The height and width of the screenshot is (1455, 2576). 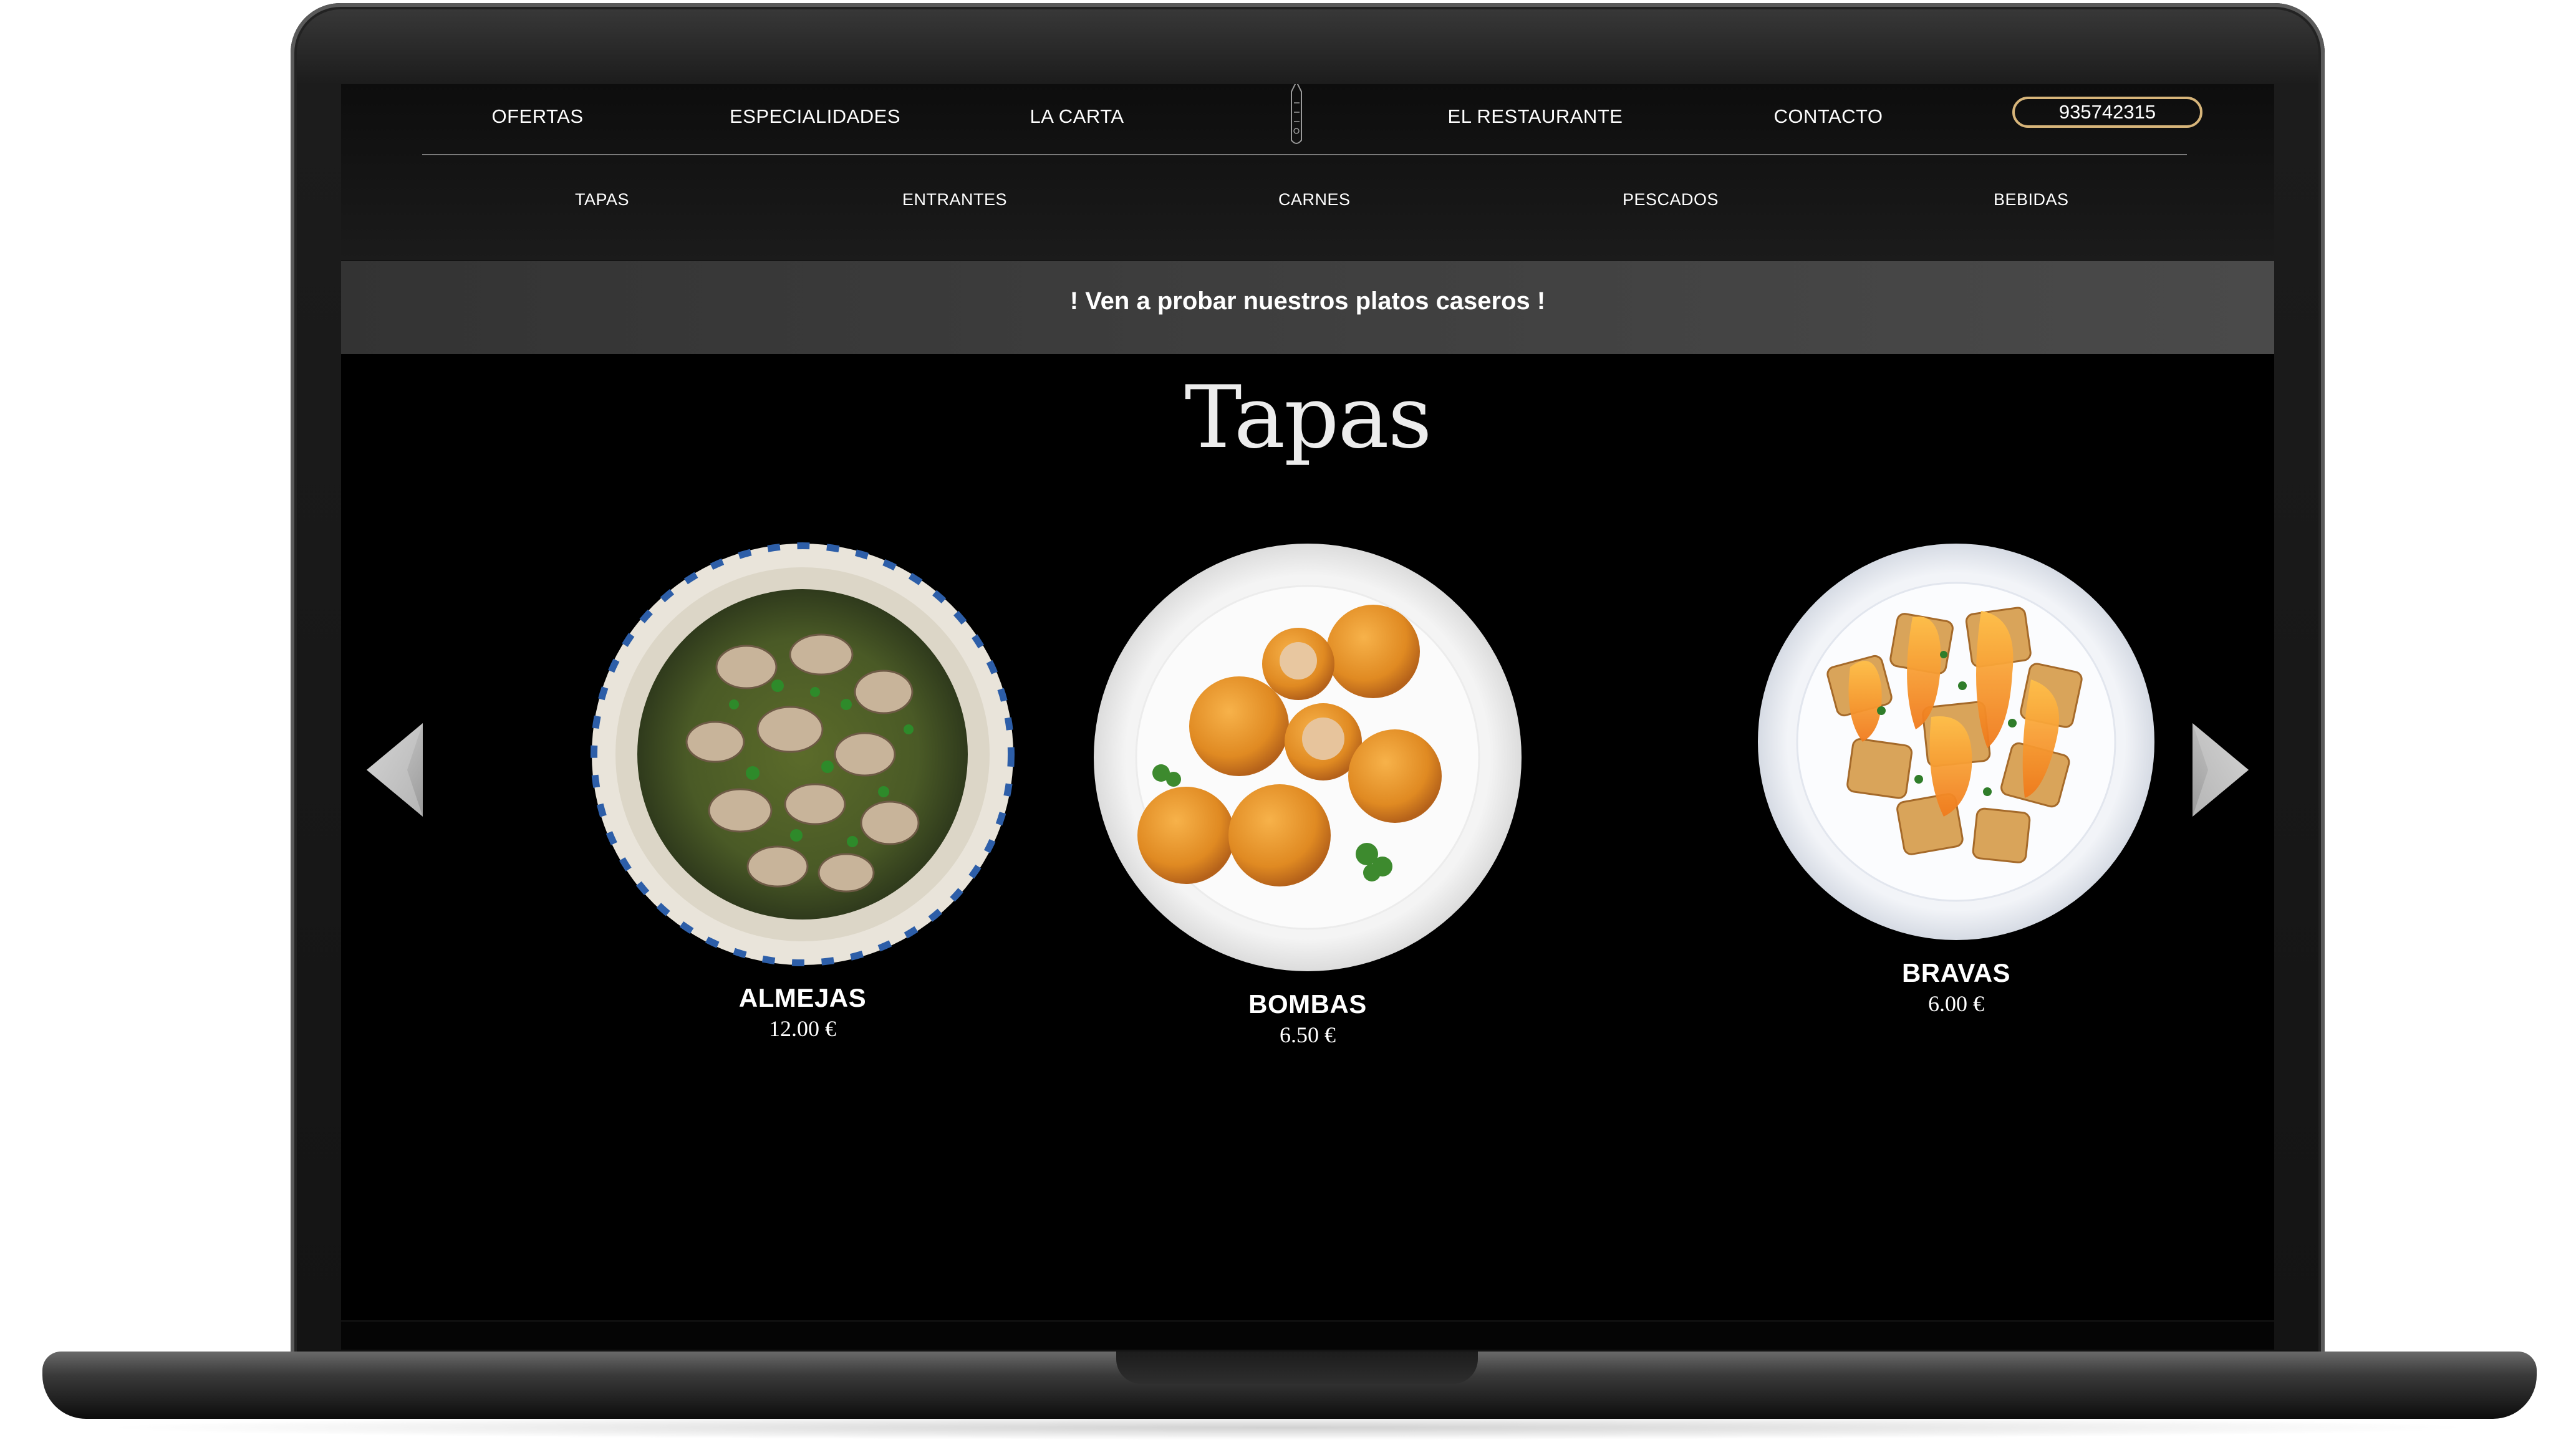 I want to click on promo-banner: ! Ven a probar nuestros platos caseros !, so click(x=1307, y=307).